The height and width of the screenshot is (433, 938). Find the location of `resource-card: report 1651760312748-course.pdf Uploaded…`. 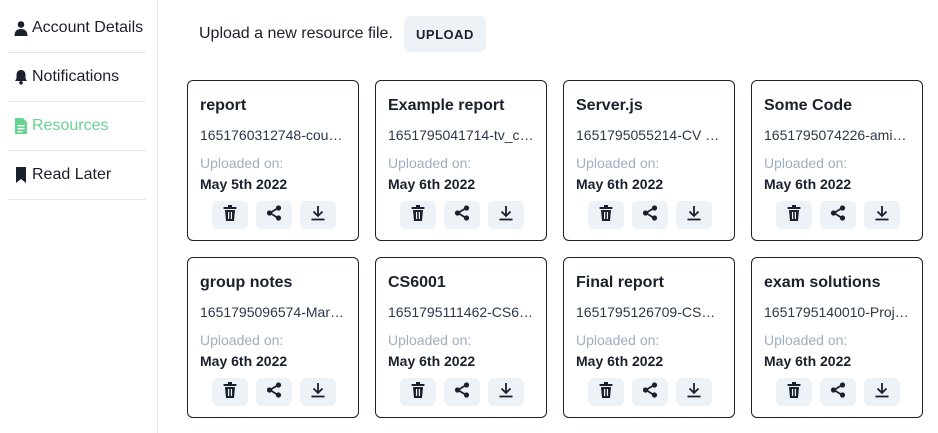

resource-card: report 1651760312748-course.pdf Uploaded… is located at coordinates (273, 160).